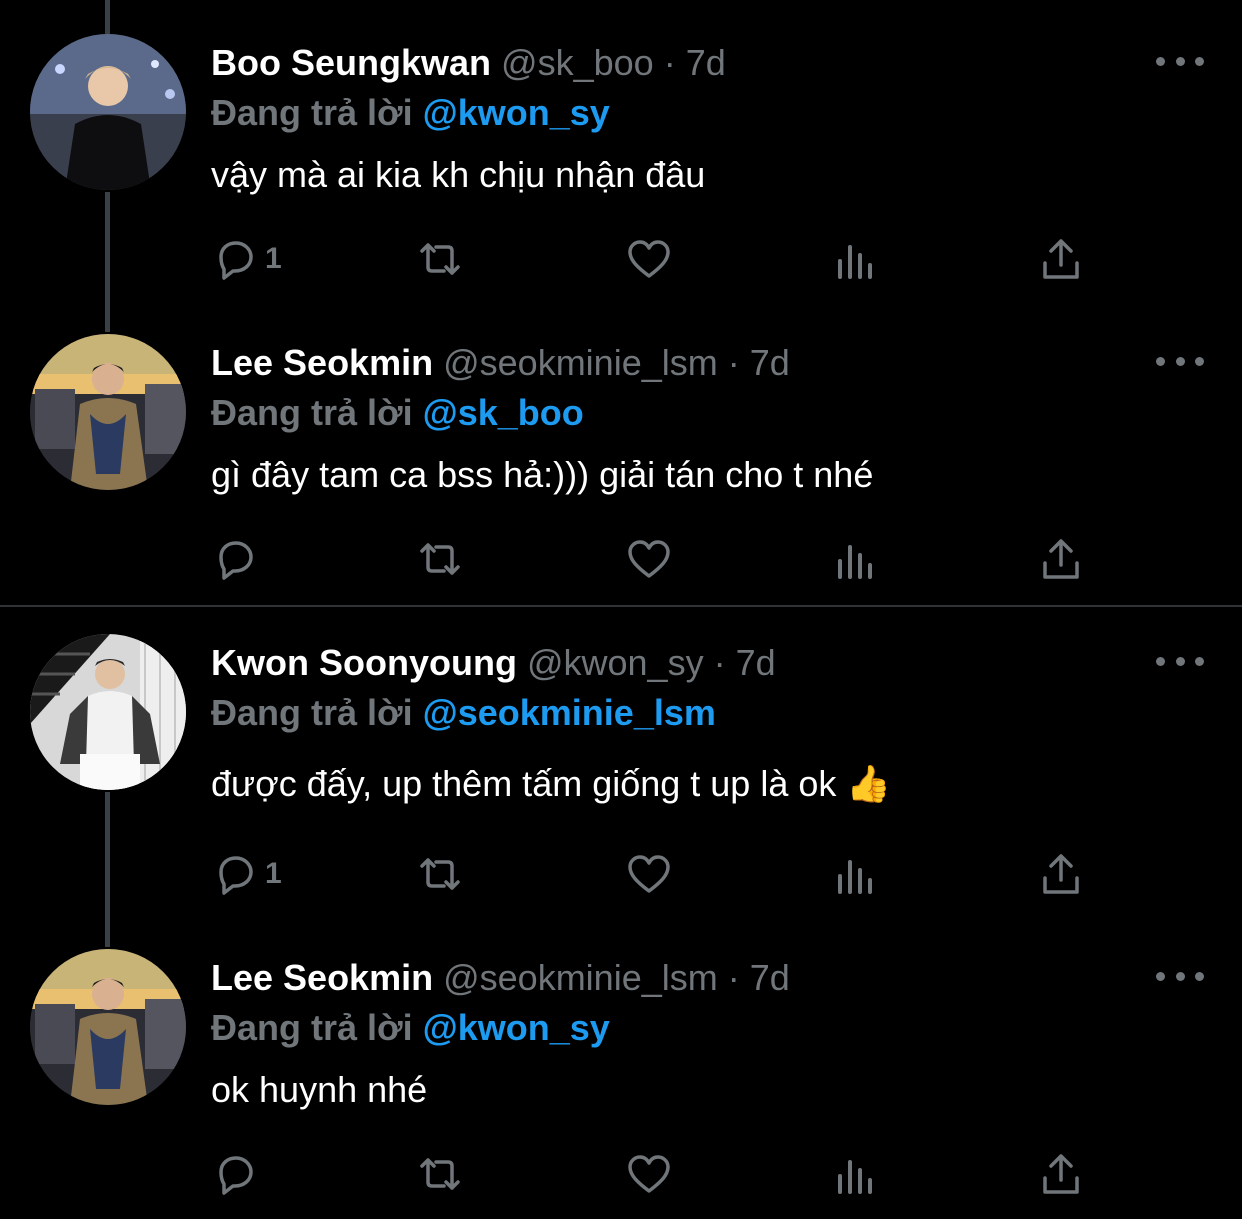 The height and width of the screenshot is (1219, 1242). I want to click on display-name: Boo Seungkwan, so click(351, 62).